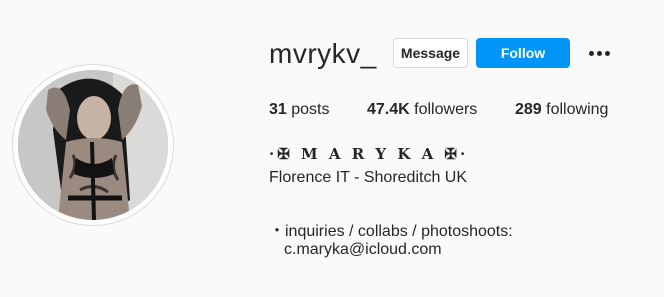 The height and width of the screenshot is (297, 664). I want to click on avatar-ring, so click(93, 145).